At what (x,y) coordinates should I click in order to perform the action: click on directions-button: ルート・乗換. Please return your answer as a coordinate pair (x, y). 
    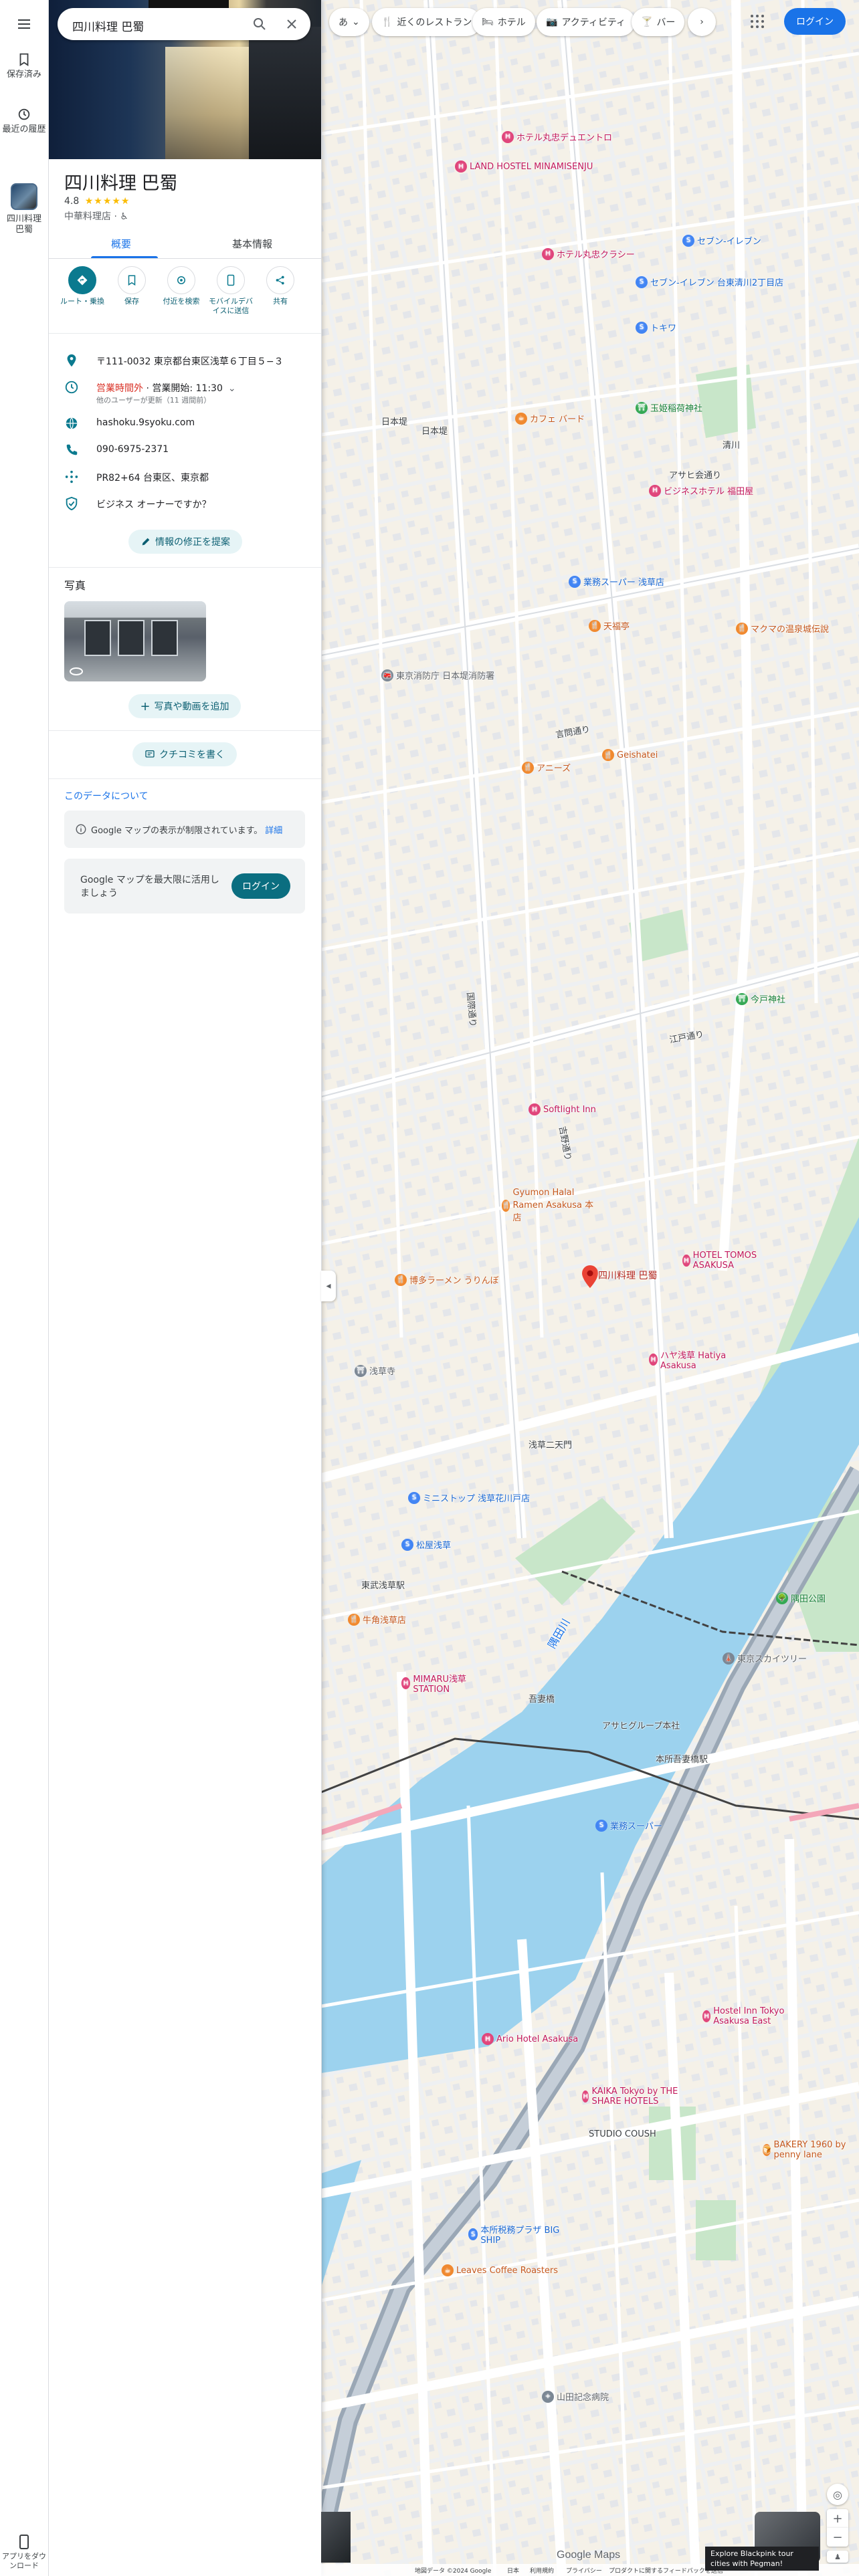
    Looking at the image, I should click on (82, 286).